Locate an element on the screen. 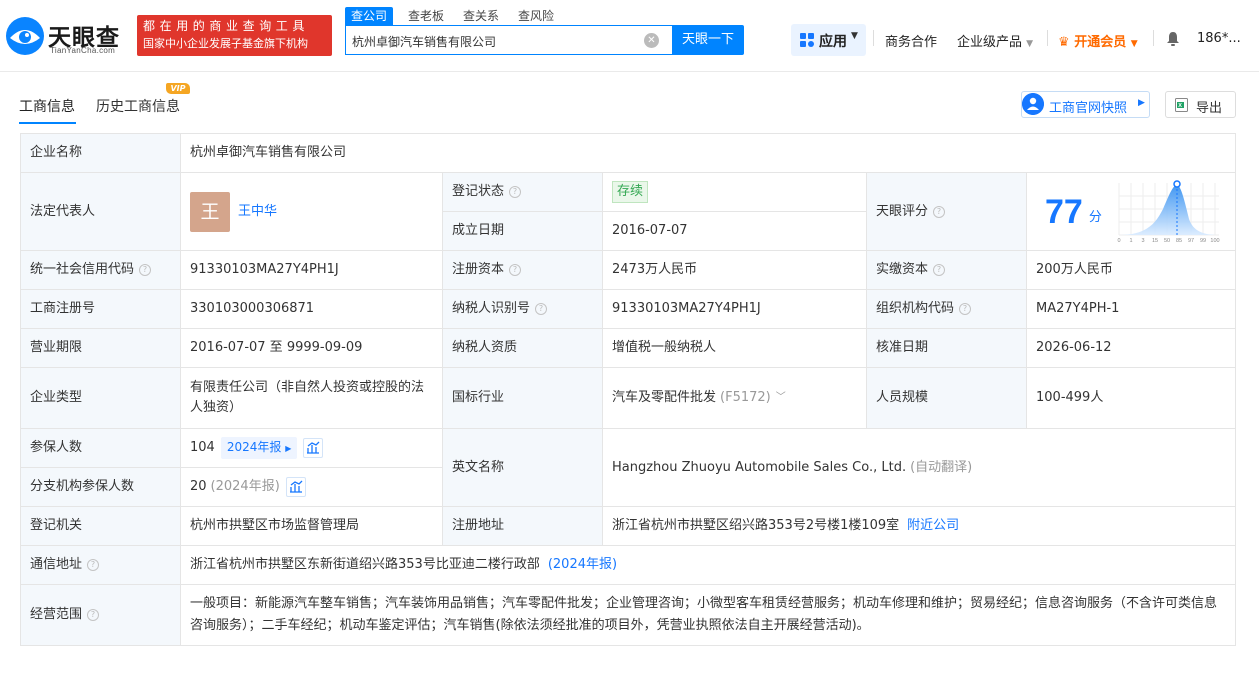 This screenshot has height=679, width=1259. logo-domain: TianYanCha.com is located at coordinates (83, 50).